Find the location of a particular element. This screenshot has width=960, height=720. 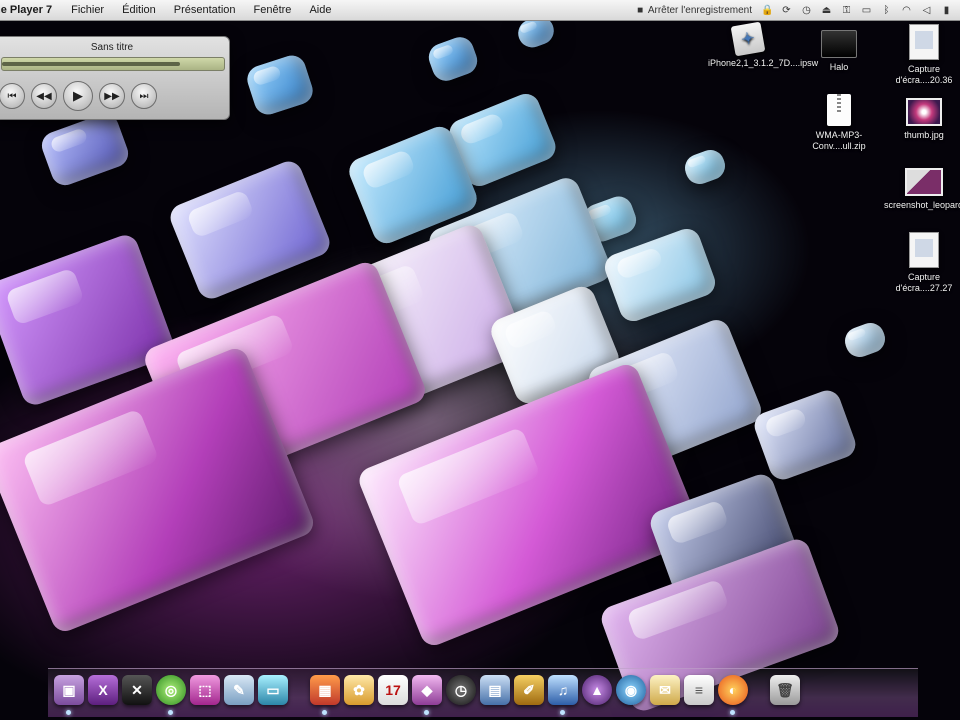

menu-presentation: Présentation is located at coordinates (205, 10).